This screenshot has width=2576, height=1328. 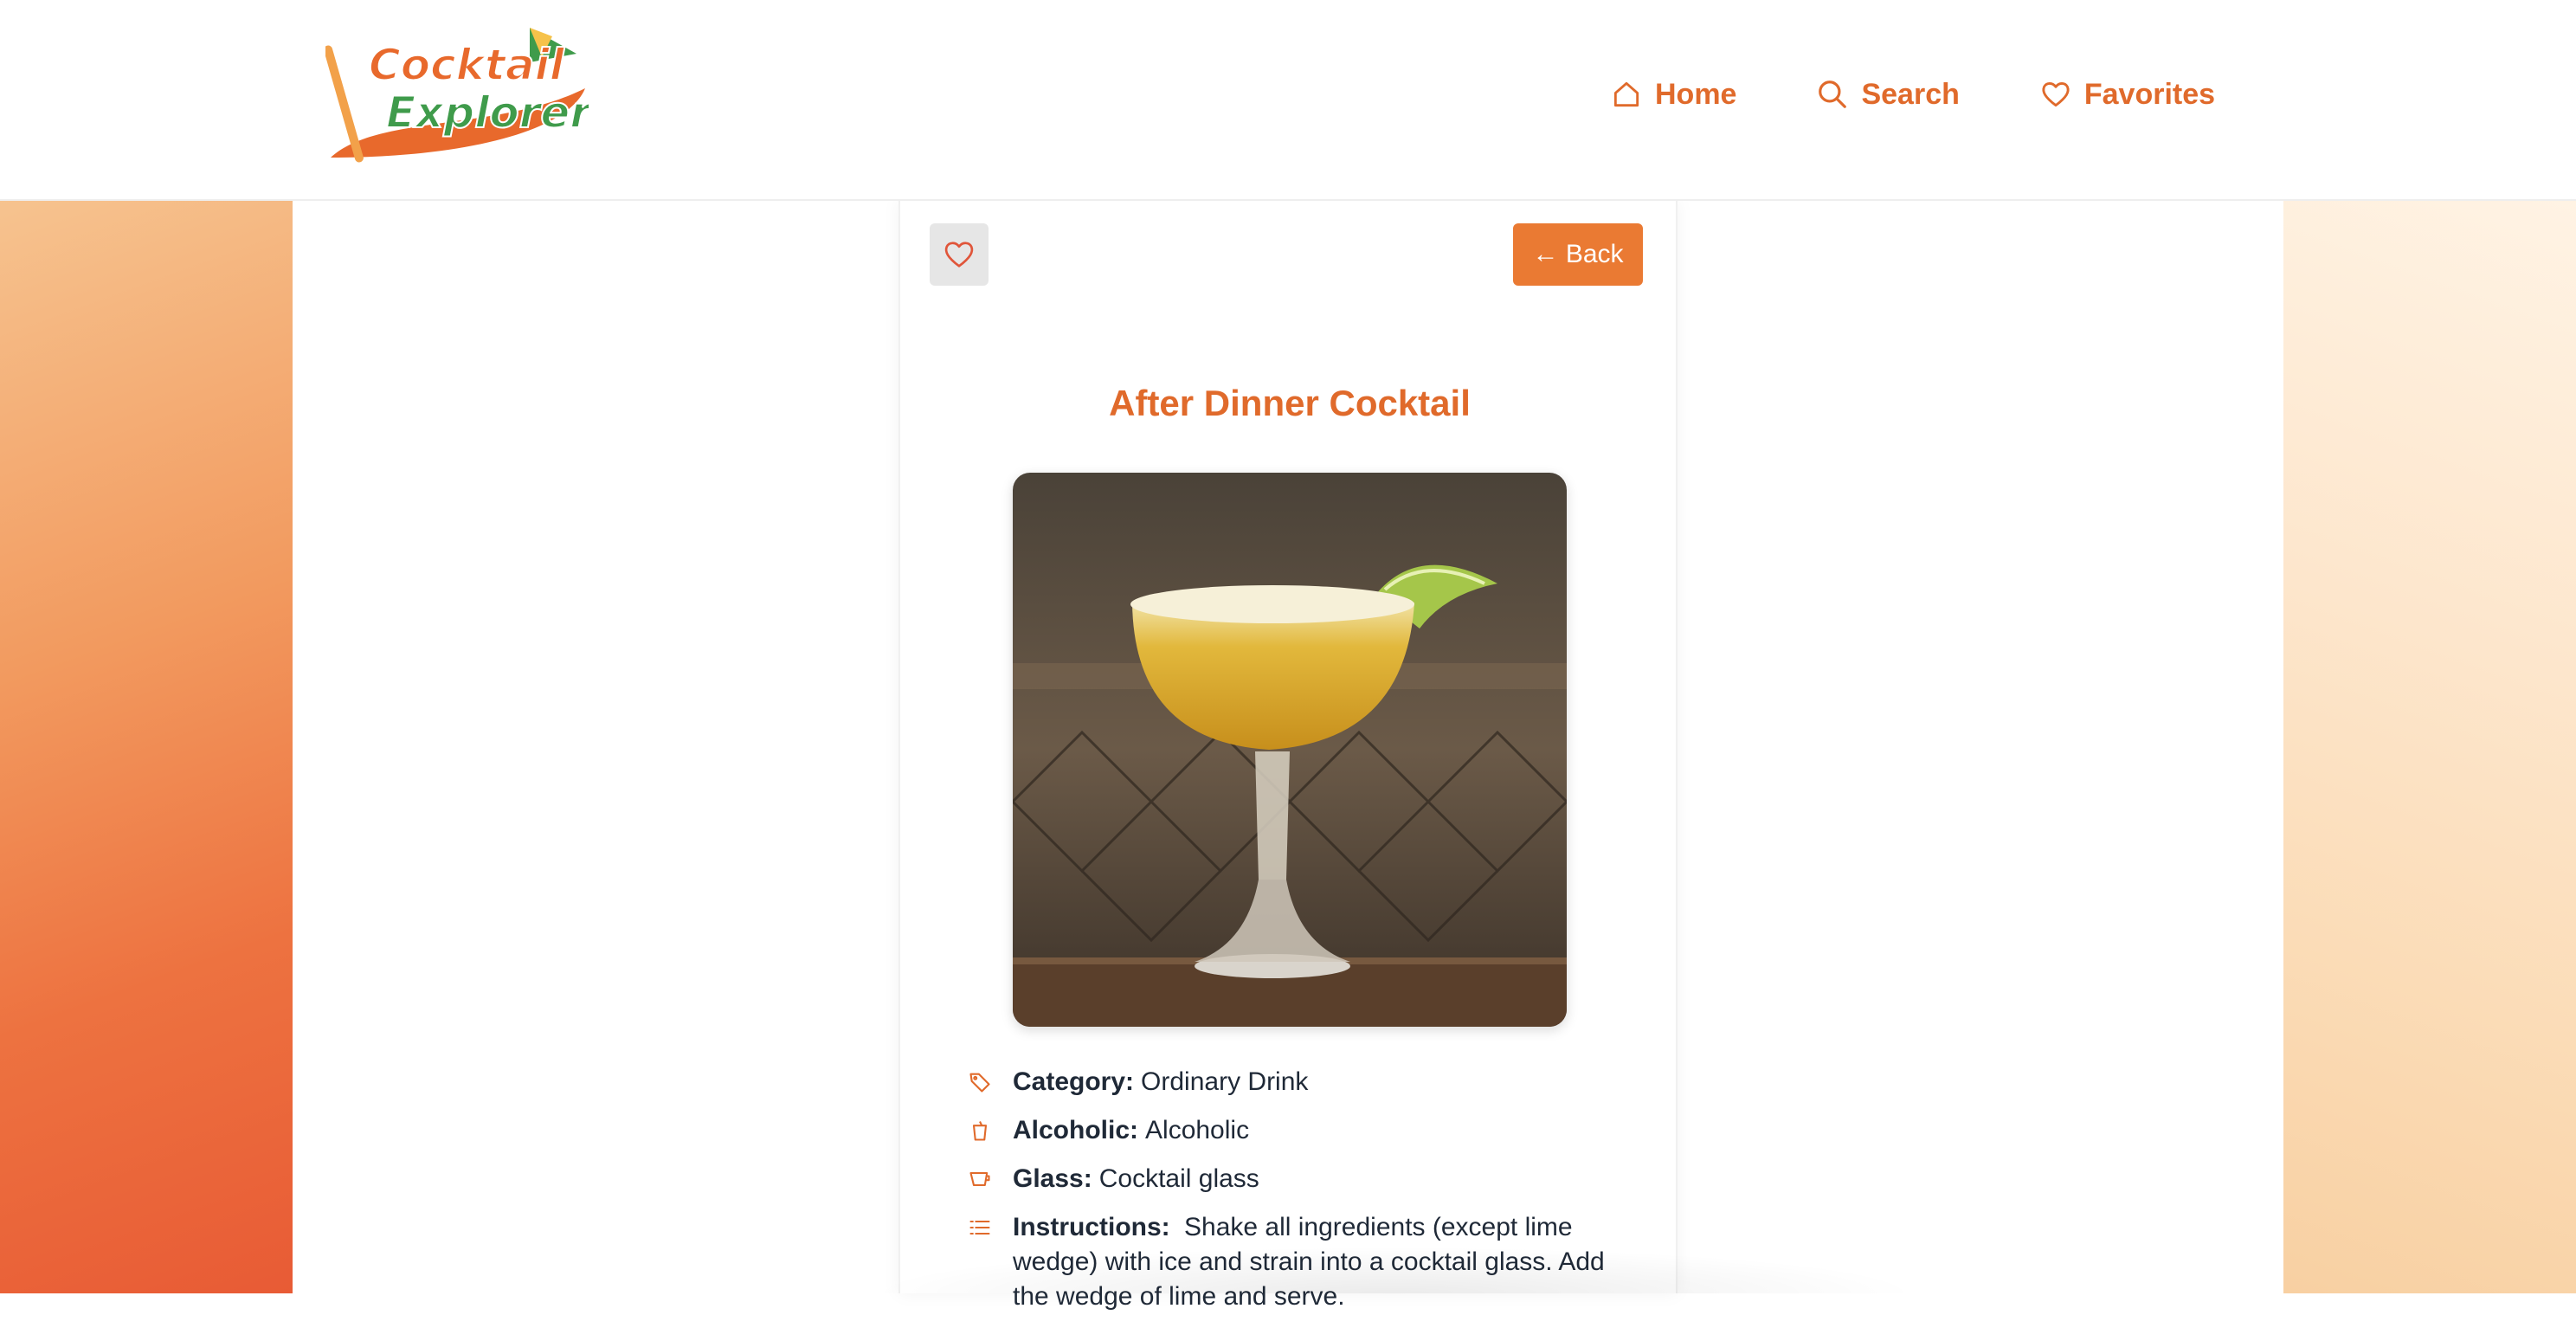 What do you see at coordinates (1074, 1081) in the screenshot?
I see `detail-label: Category:` at bounding box center [1074, 1081].